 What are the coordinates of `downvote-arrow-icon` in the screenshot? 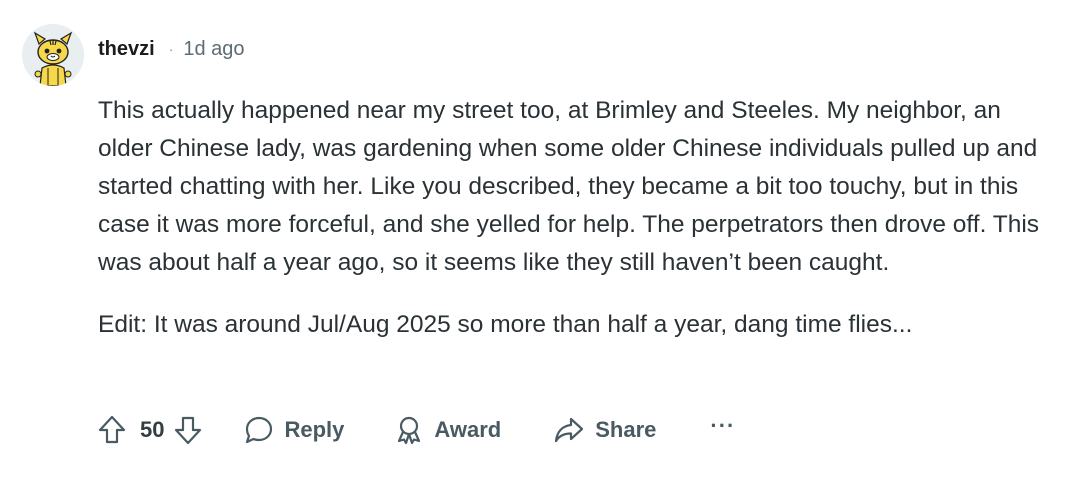 It's located at (188, 430).